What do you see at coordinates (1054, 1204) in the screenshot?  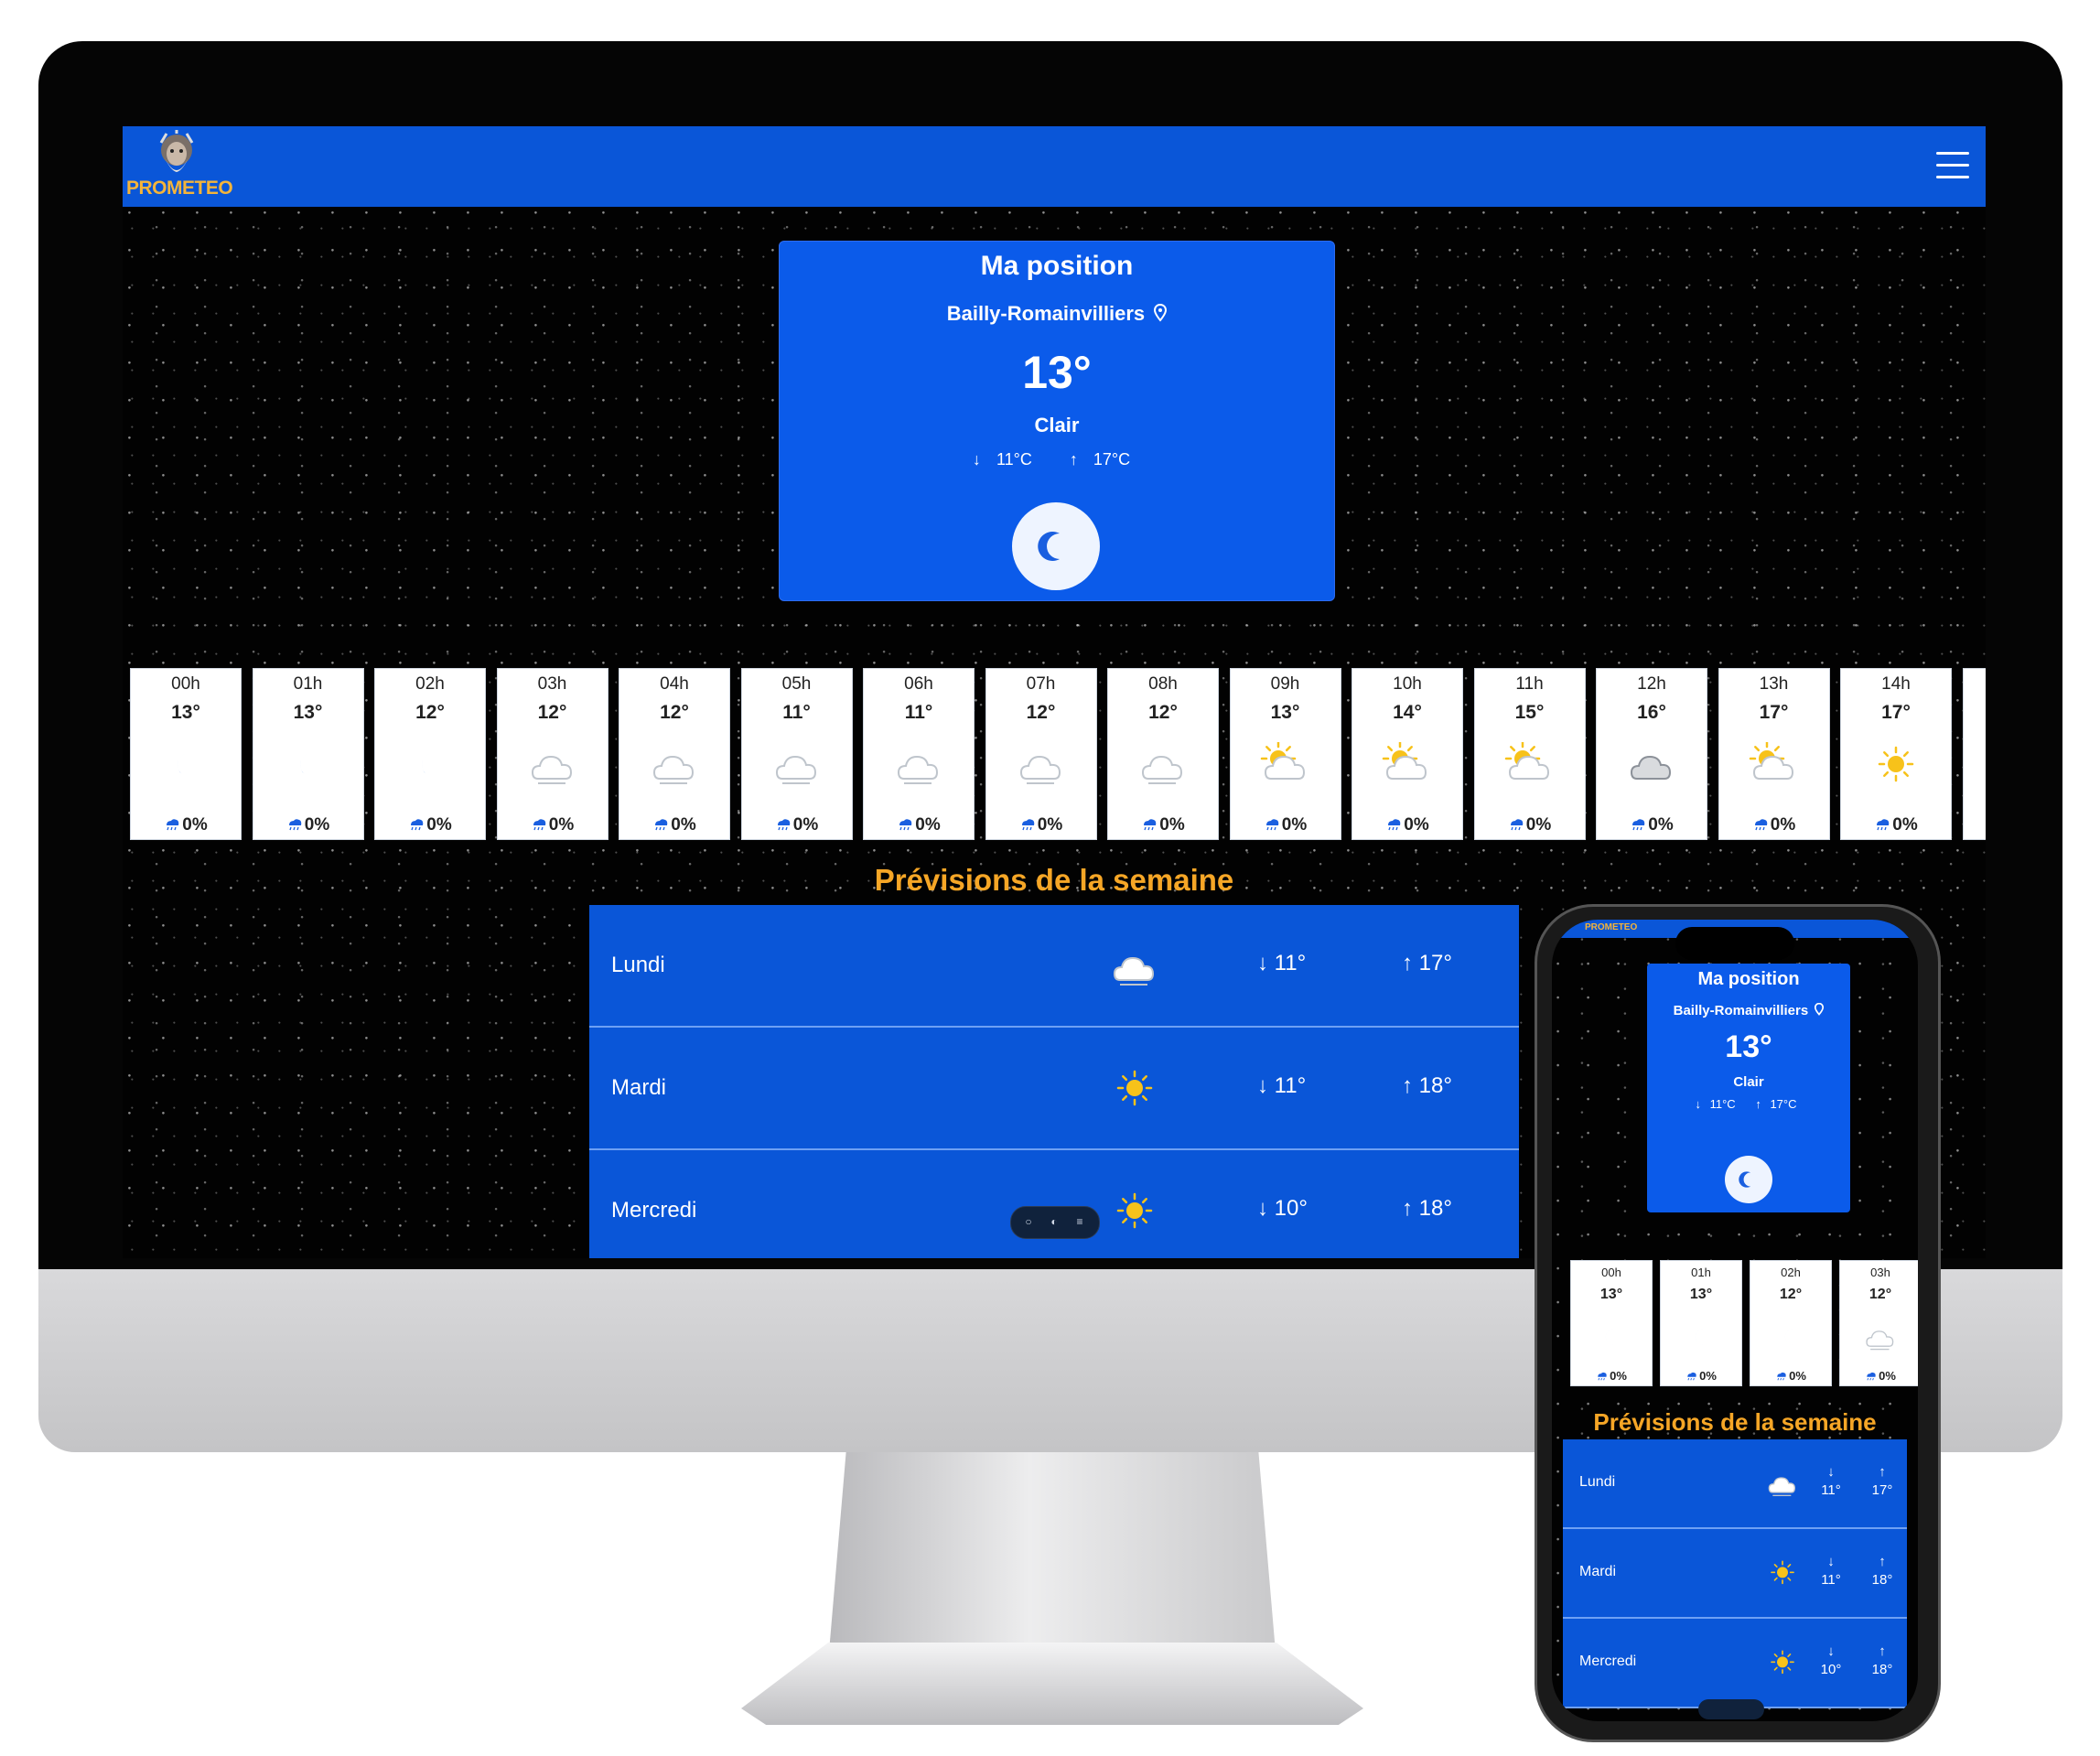 I see `week-row: Mercredi ↓ 10° ↑ 18°` at bounding box center [1054, 1204].